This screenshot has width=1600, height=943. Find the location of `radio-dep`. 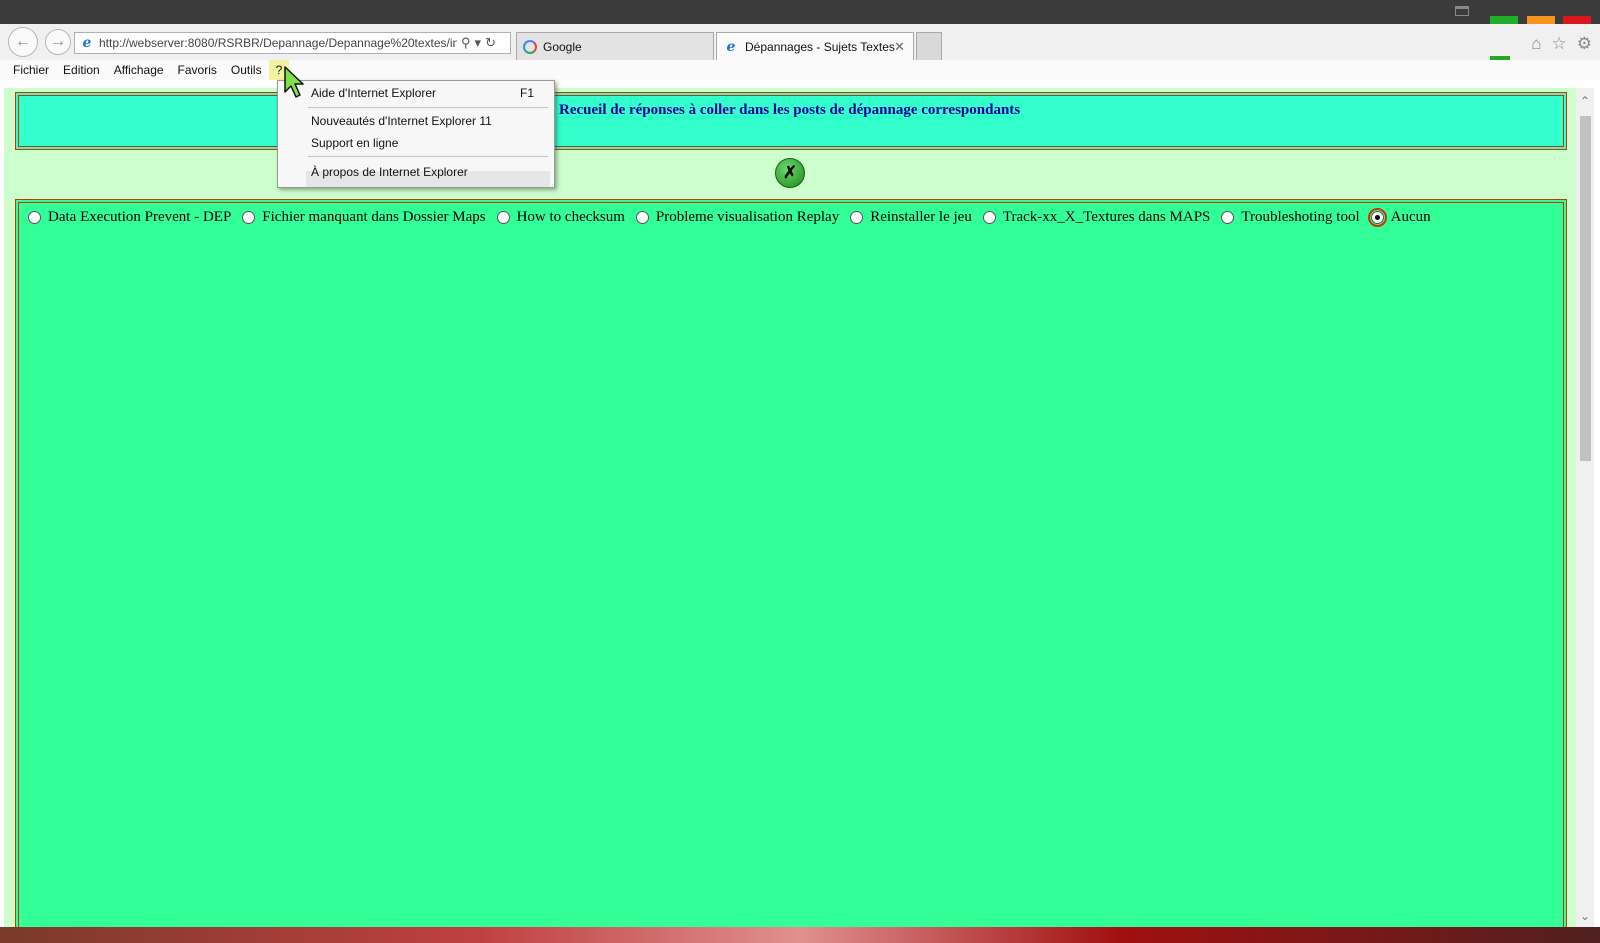

radio-dep is located at coordinates (34, 217).